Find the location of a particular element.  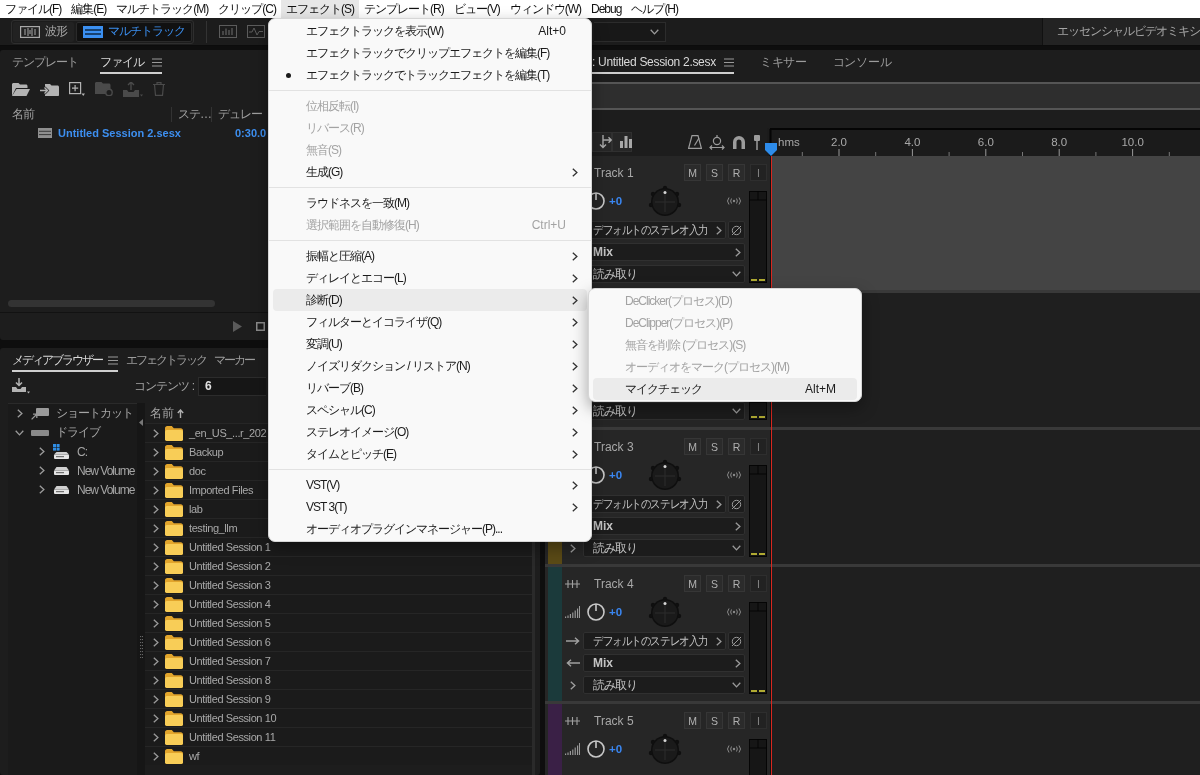

ruler-label: 2.0 is located at coordinates (839, 142).